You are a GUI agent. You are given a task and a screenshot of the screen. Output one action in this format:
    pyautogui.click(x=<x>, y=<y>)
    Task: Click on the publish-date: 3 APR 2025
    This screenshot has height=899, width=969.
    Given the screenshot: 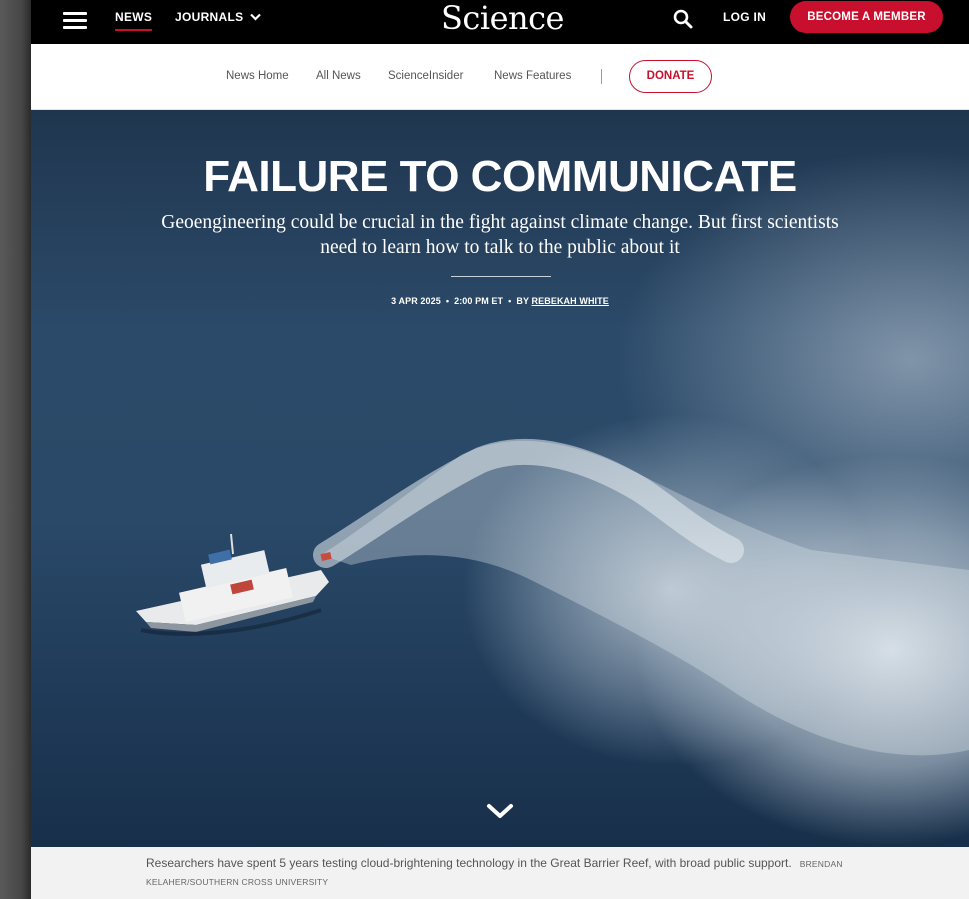 What is the action you would take?
    pyautogui.click(x=416, y=301)
    